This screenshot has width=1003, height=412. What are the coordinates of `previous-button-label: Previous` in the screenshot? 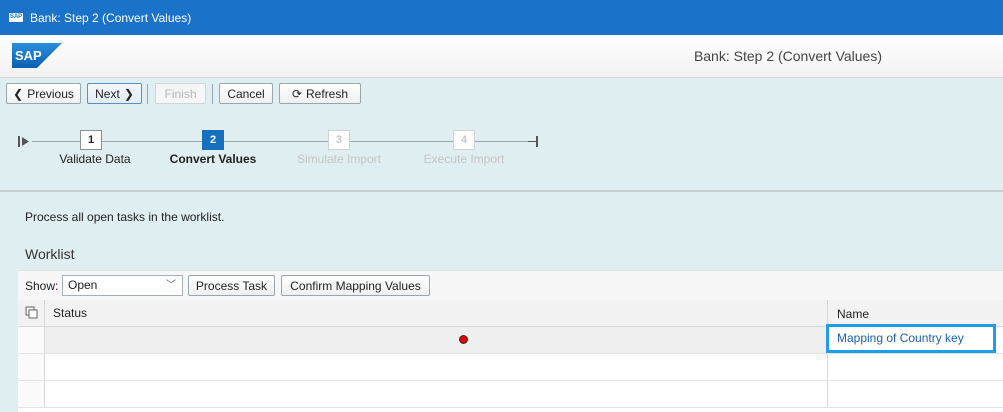 It's located at (50, 93).